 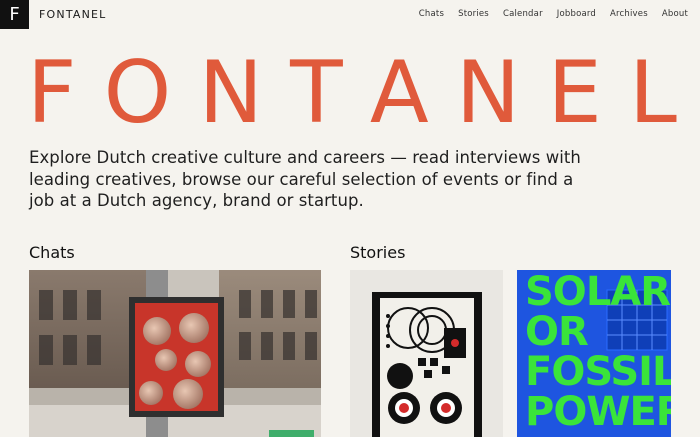 I want to click on story-card-solar: SOLAR OR FOSSIL POWER?, so click(x=594, y=353).